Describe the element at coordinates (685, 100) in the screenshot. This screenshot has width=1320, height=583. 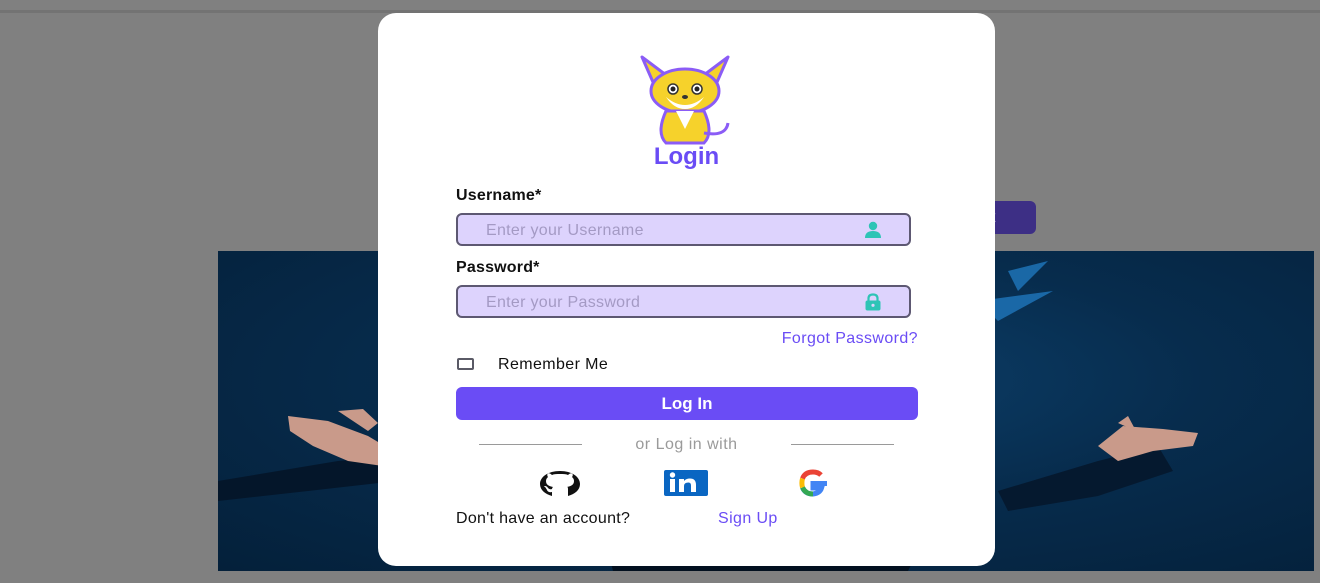
I see `fox-mascot-logo` at that location.